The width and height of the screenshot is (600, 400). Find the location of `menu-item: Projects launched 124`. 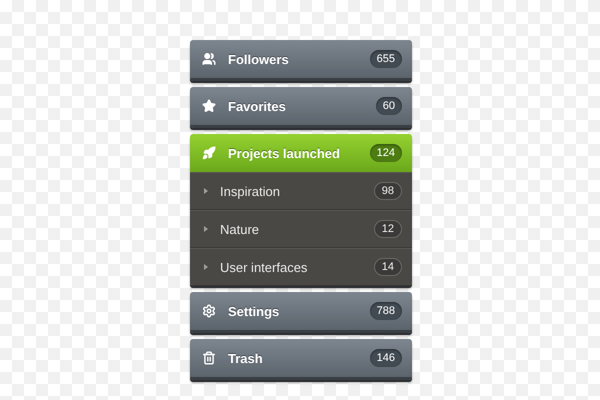

menu-item: Projects launched 124 is located at coordinates (301, 153).